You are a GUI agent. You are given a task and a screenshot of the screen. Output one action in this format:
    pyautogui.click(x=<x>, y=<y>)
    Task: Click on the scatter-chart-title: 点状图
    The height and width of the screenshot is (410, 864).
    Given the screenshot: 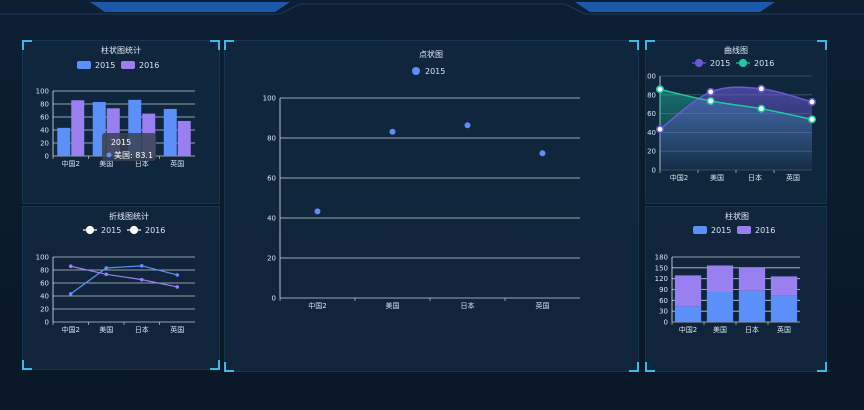 What is the action you would take?
    pyautogui.click(x=431, y=54)
    